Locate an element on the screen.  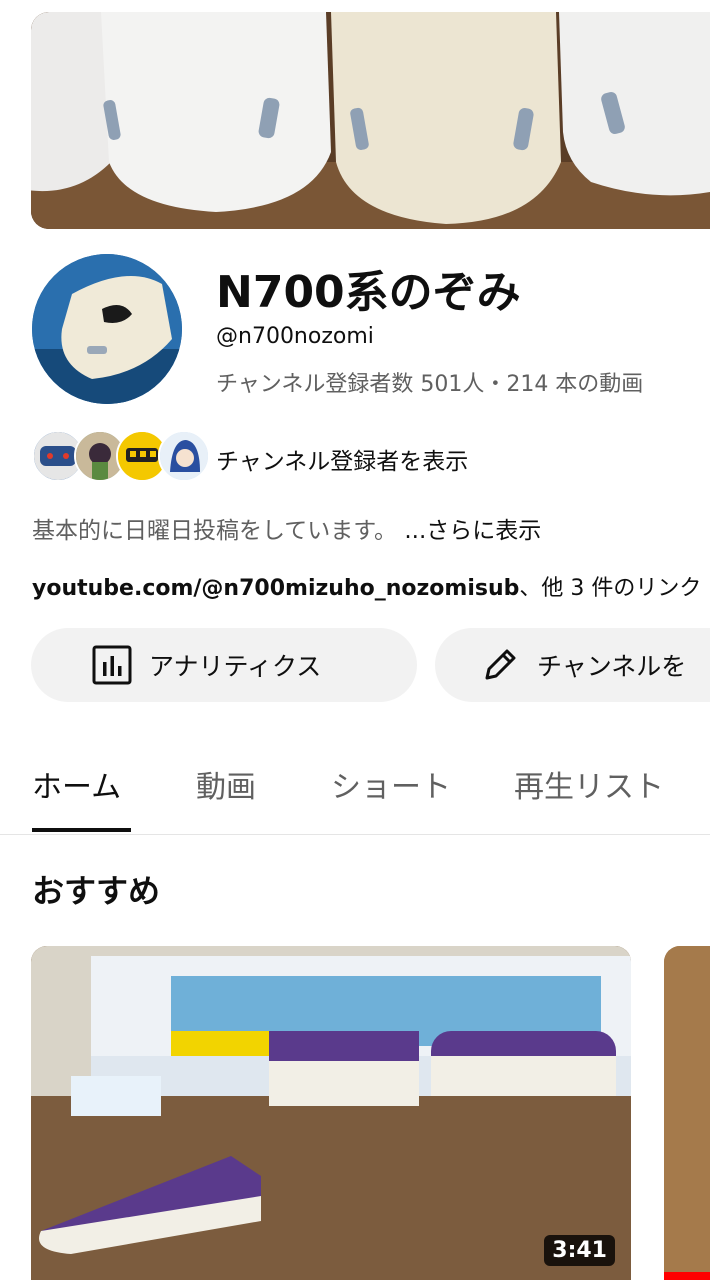
subscriber-avatar is located at coordinates (184, 456).